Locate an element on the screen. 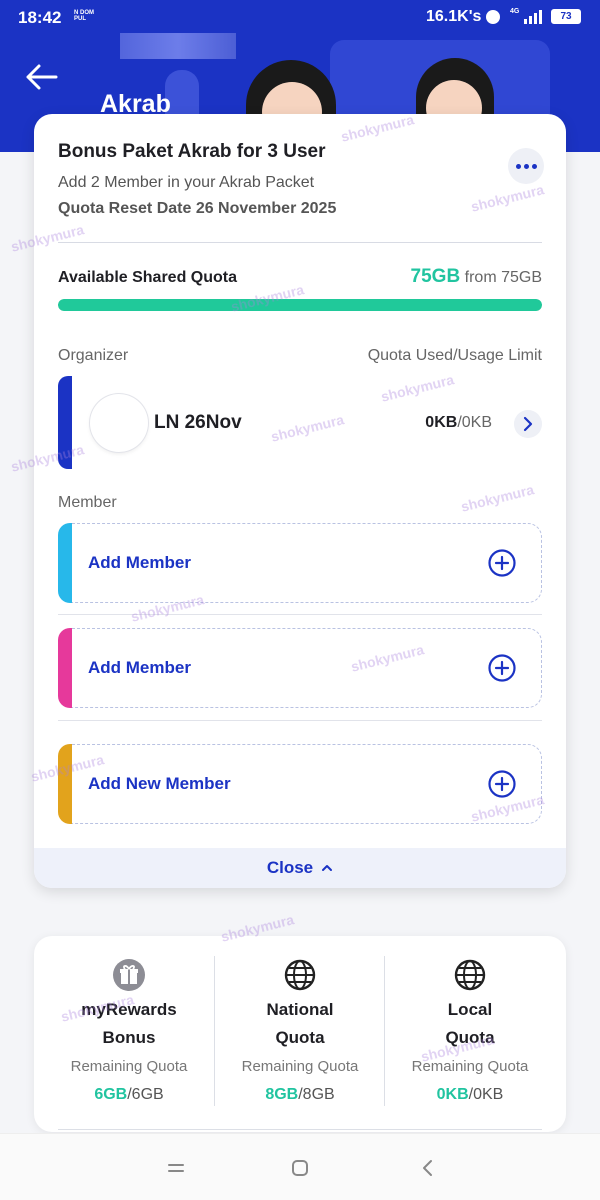 The height and width of the screenshot is (1200, 600). quota-remaining: 6GB is located at coordinates (111, 1094).